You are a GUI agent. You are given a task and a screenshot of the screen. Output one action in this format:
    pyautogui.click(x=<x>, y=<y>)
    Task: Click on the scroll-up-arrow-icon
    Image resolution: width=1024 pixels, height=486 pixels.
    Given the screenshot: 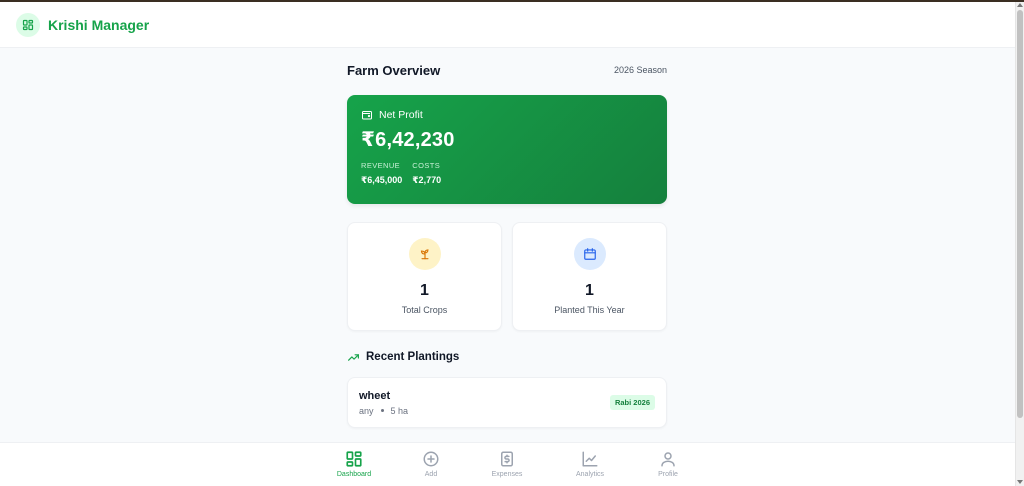 What is the action you would take?
    pyautogui.click(x=1020, y=5)
    